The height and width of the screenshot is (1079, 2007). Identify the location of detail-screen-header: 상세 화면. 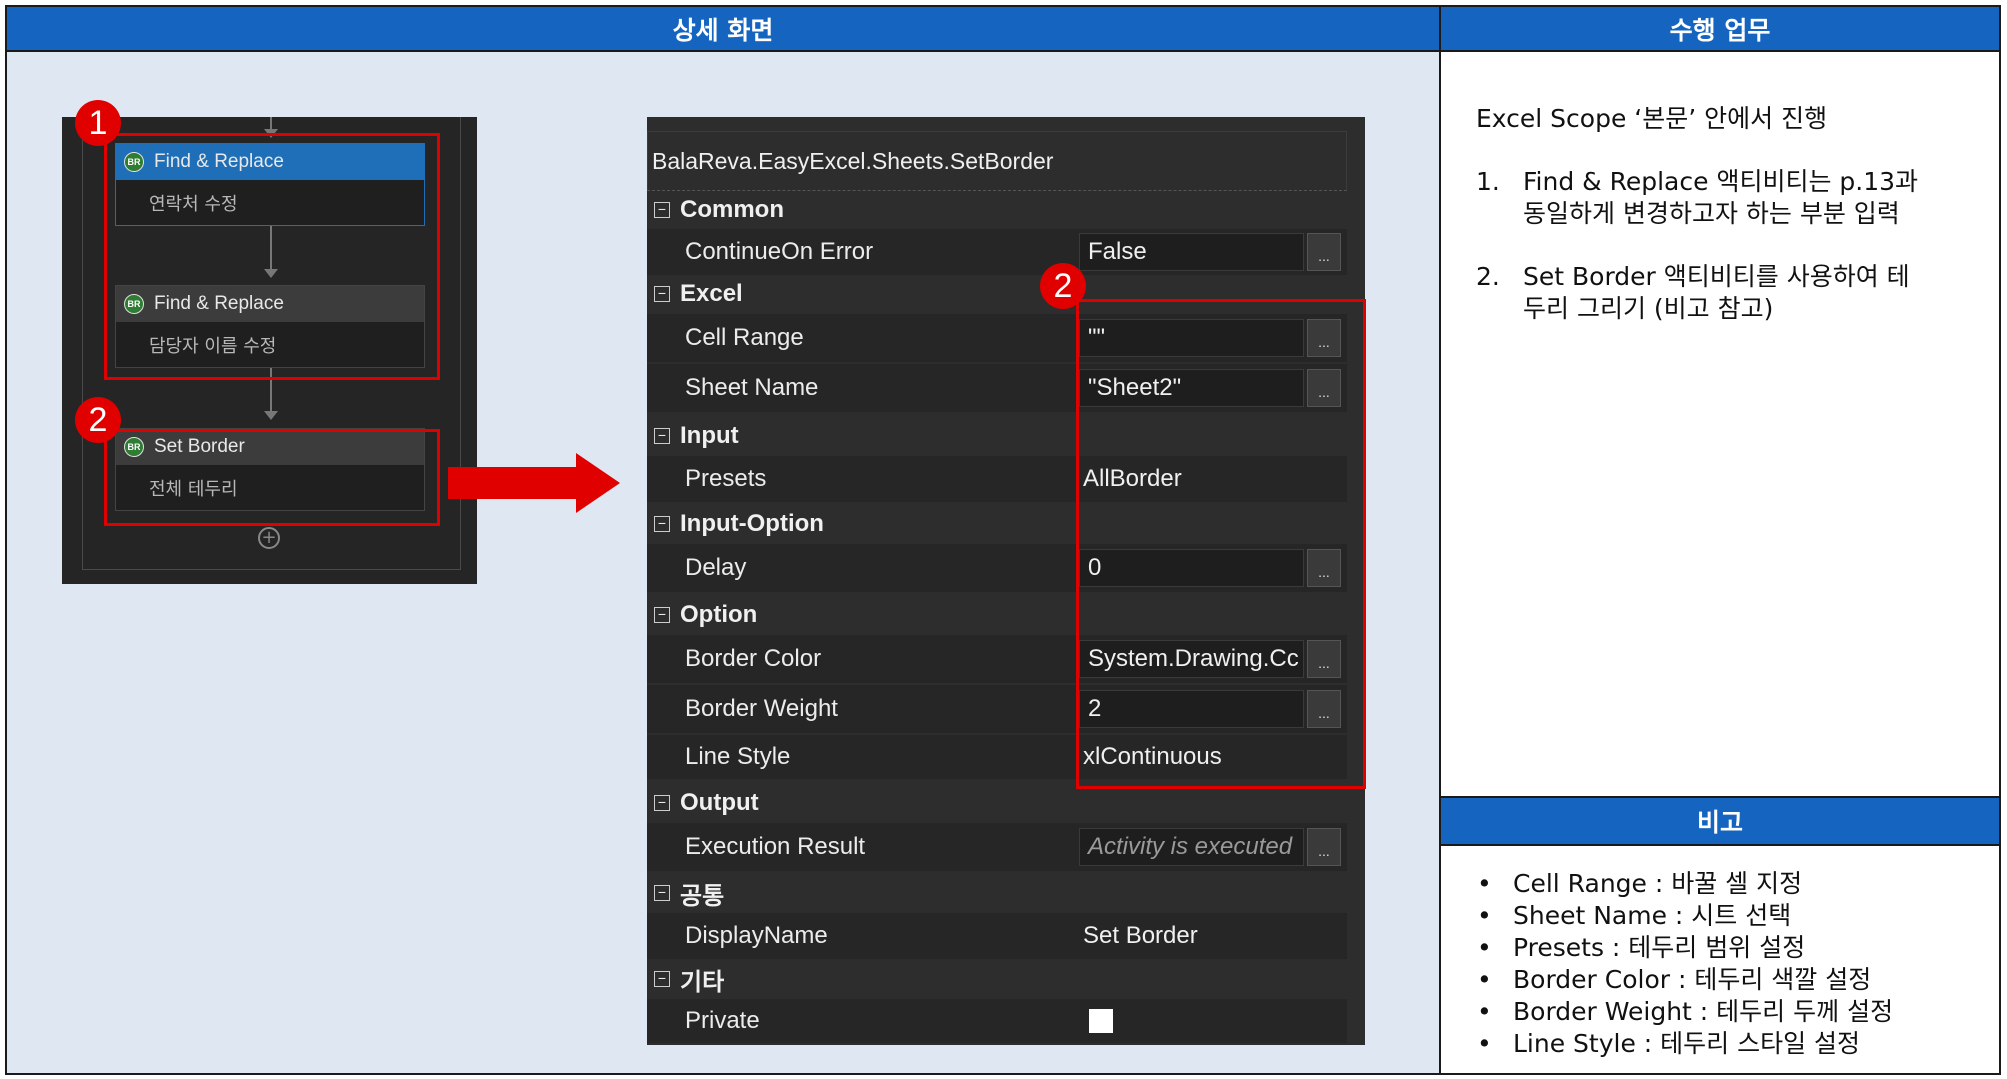
(723, 29).